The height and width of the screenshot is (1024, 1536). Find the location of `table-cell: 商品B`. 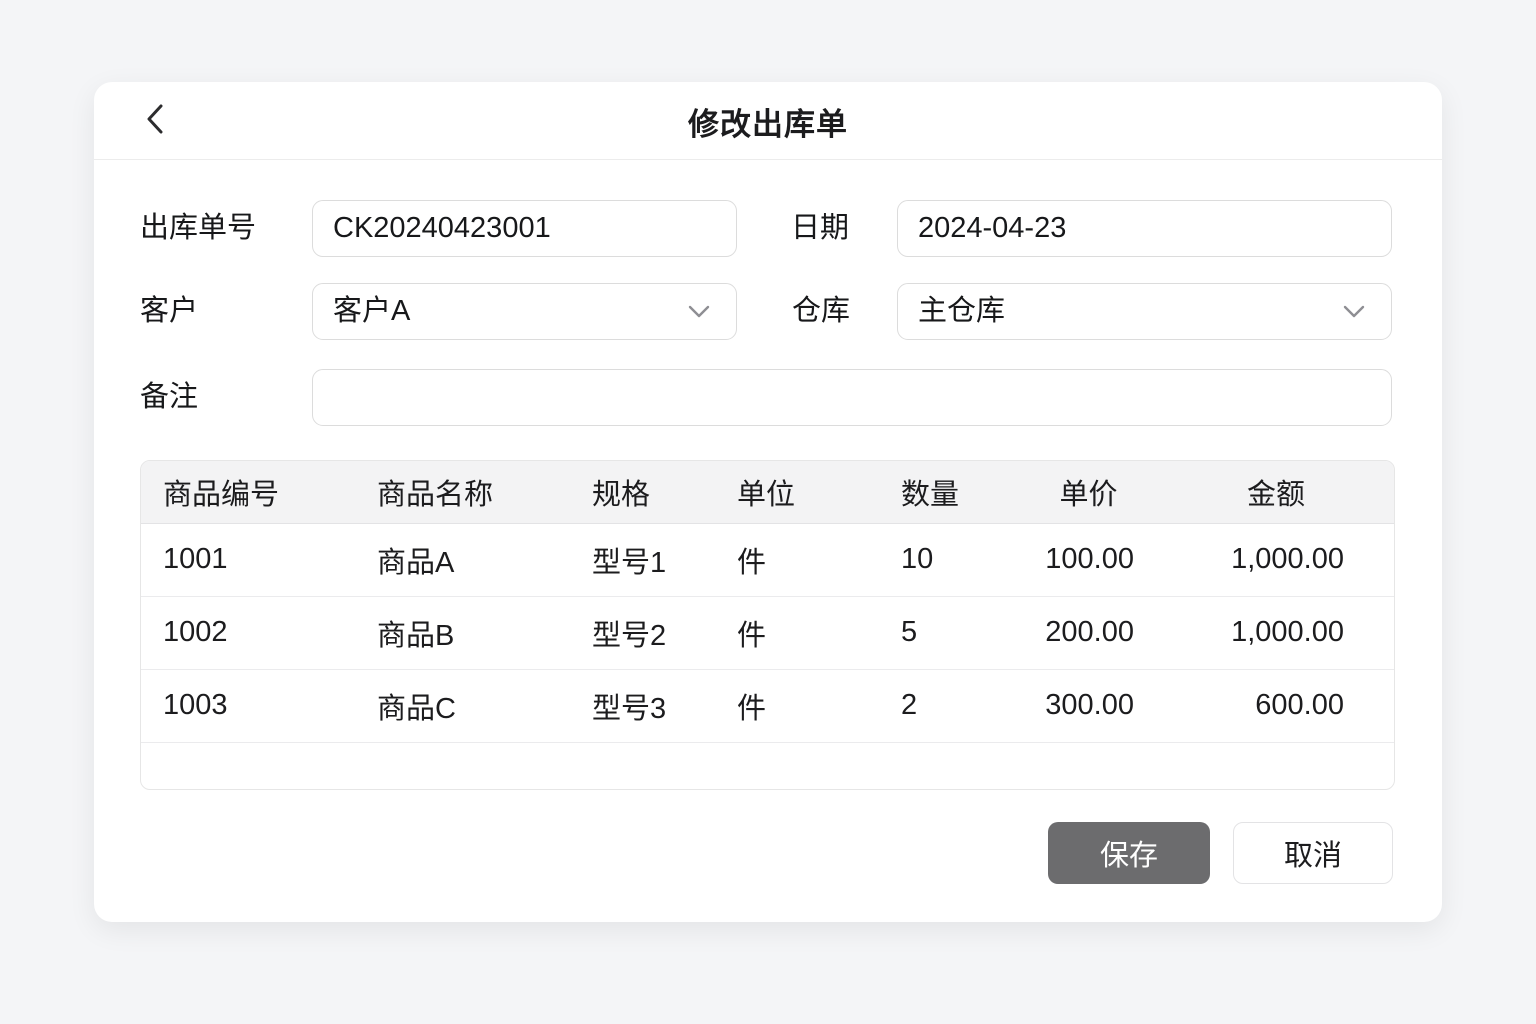

table-cell: 商品B is located at coordinates (468, 633).